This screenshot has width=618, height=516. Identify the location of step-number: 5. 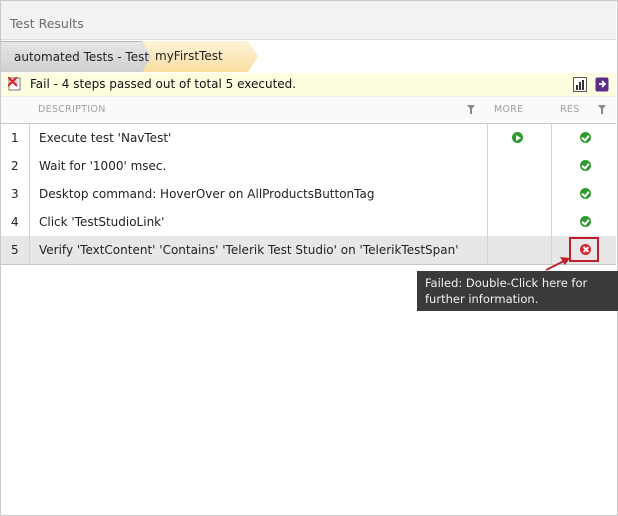
(15, 250).